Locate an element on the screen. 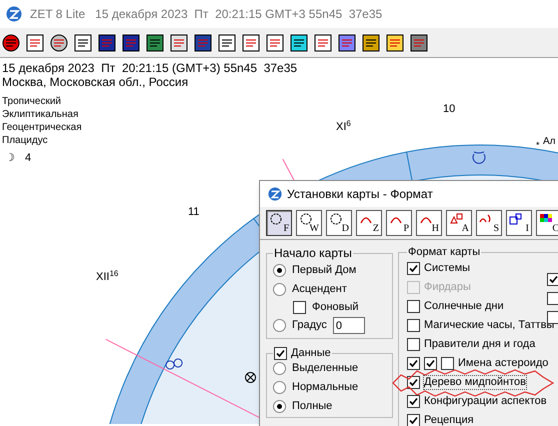  group-title: Начало карты is located at coordinates (313, 253).